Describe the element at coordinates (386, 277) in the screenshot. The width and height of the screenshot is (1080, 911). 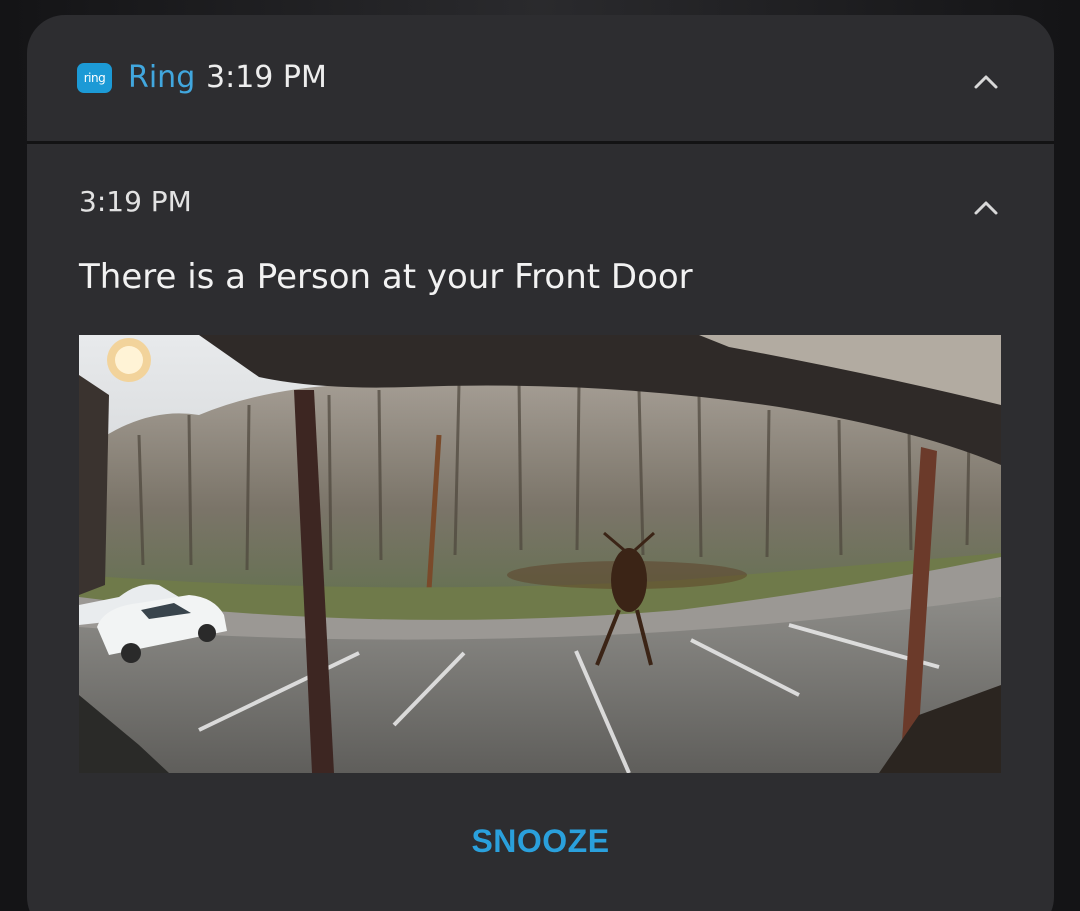
I see `message-text: There is a Person at your Front Door` at that location.